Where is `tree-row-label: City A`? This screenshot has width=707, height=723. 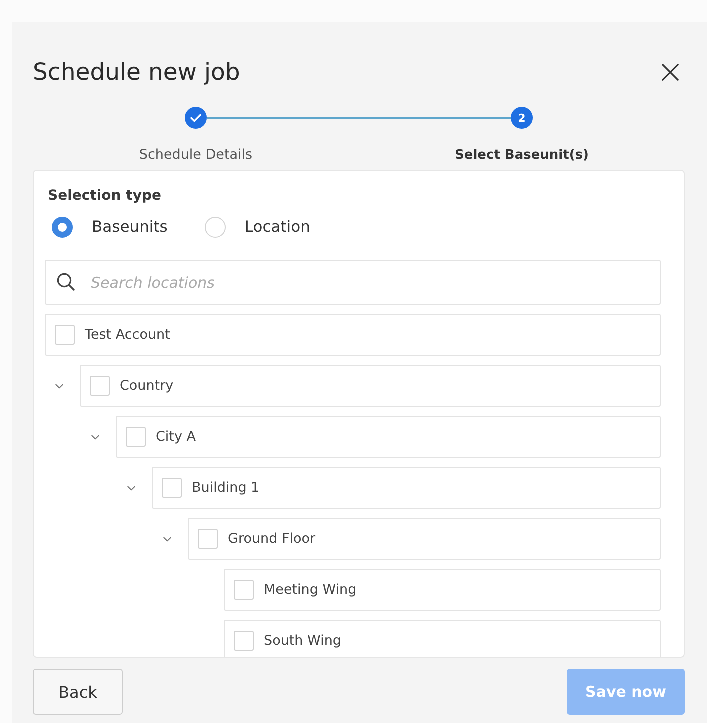 tree-row-label: City A is located at coordinates (176, 437).